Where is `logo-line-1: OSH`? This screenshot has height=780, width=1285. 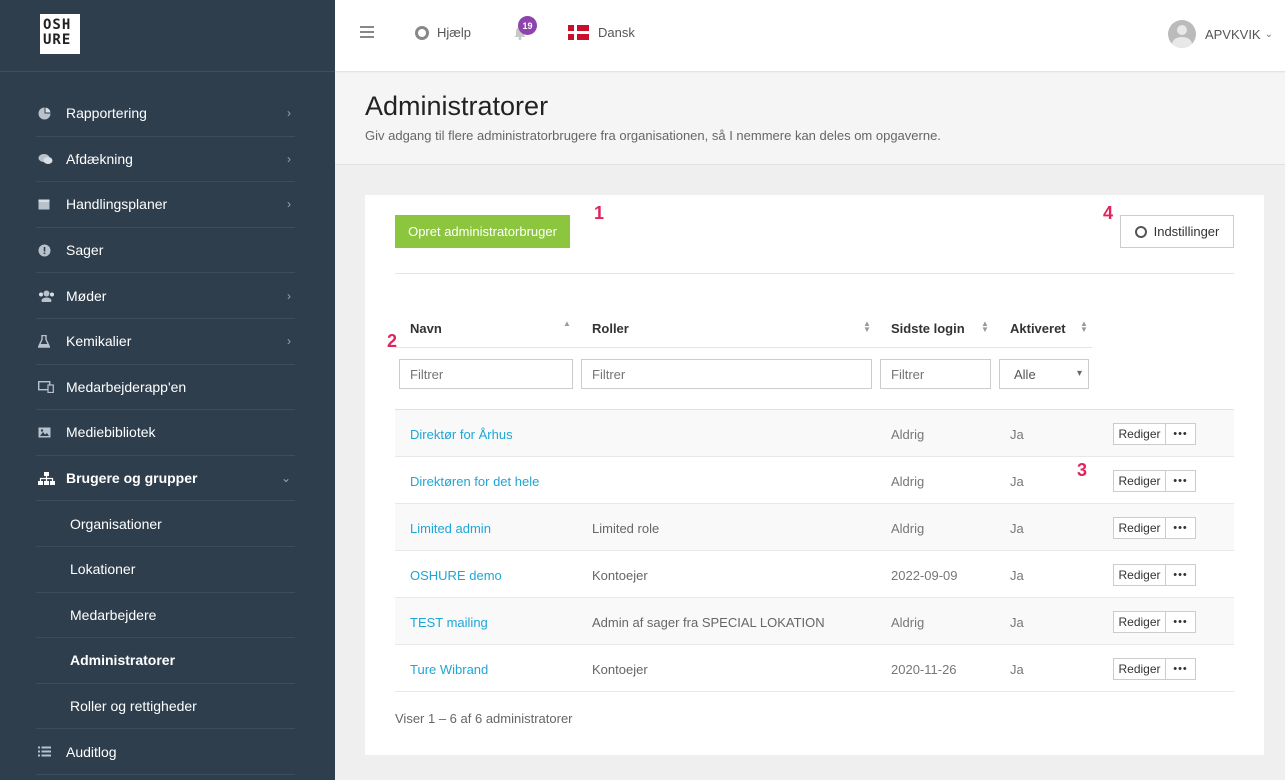
logo-line-1: OSH is located at coordinates (57, 25).